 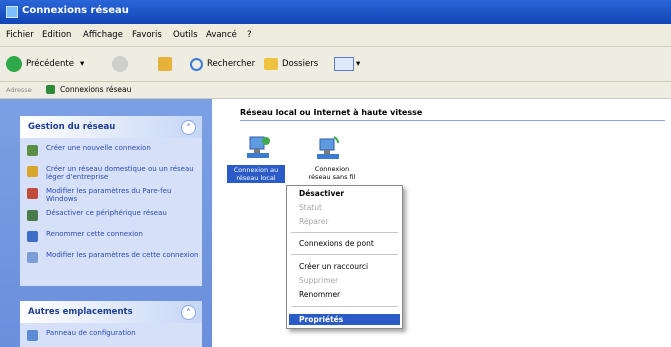 I want to click on panel-title: Gestion du réseau, so click(x=72, y=127).